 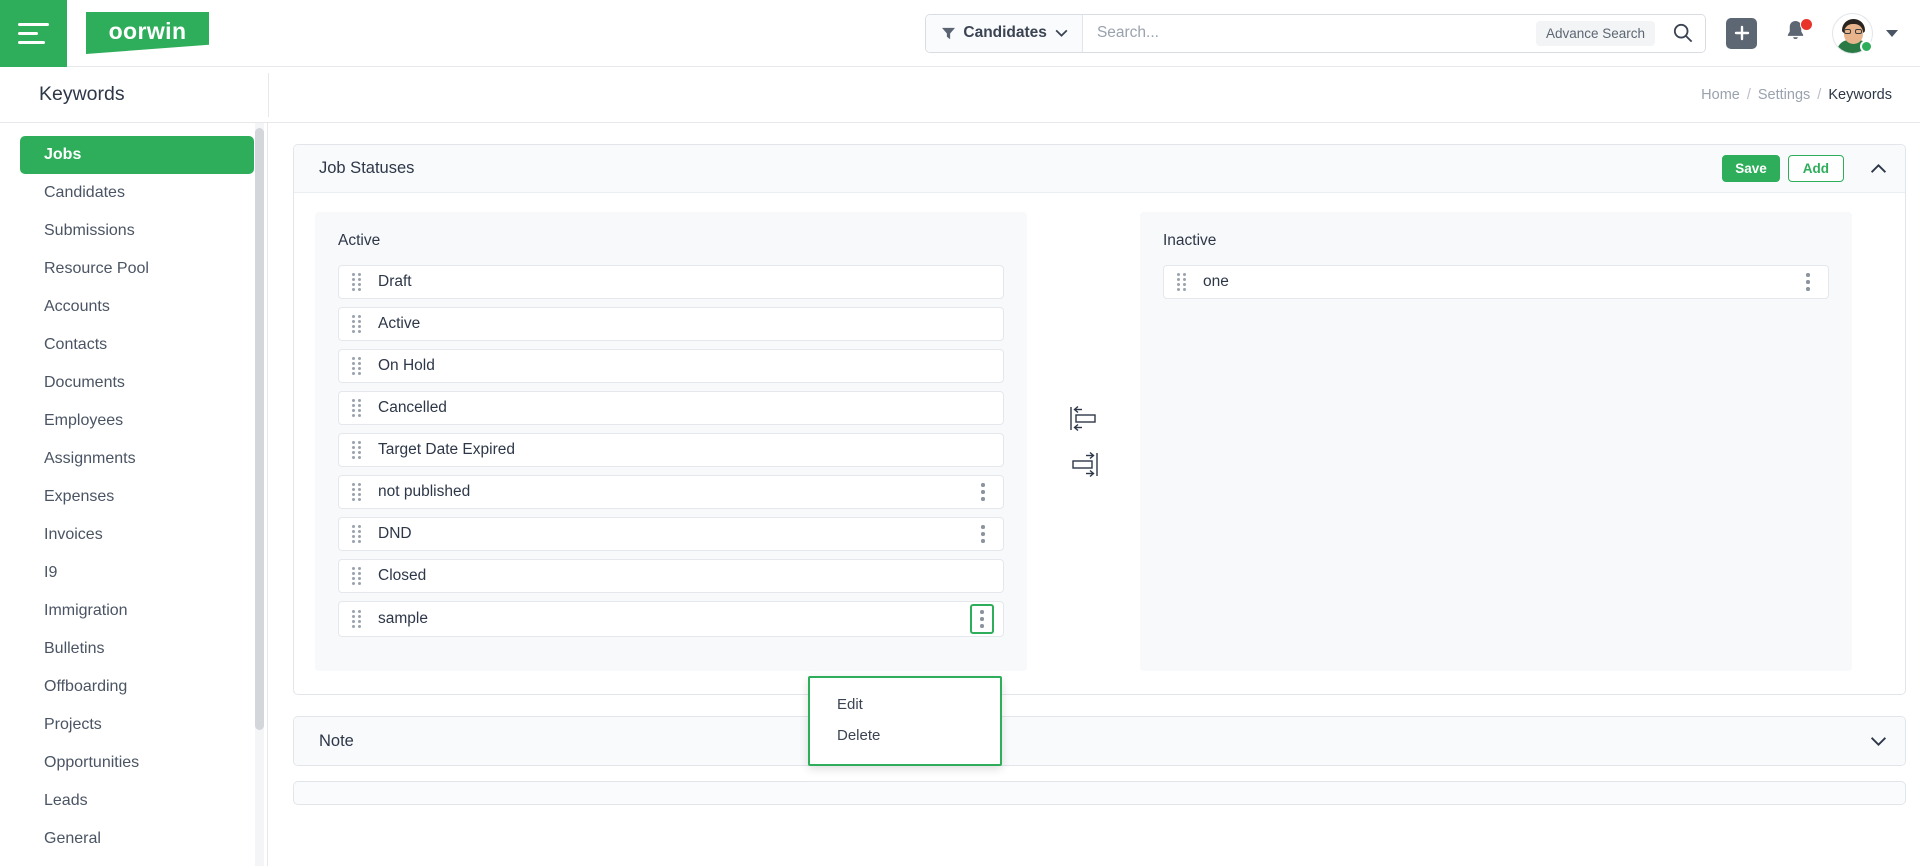 I want to click on add-new-button, so click(x=1741, y=33).